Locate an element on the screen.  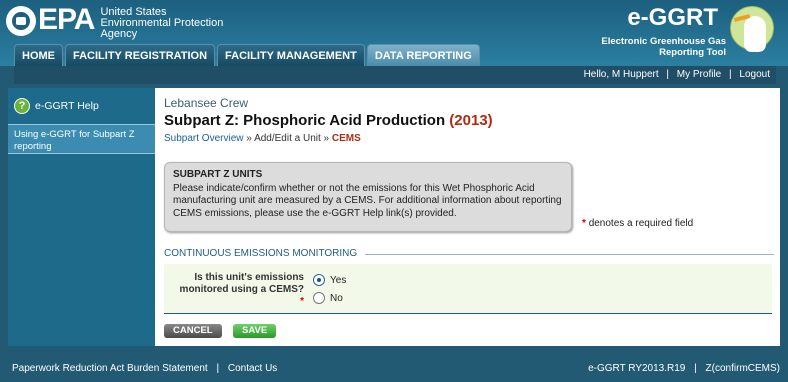
tab-data-reporting: DATA REPORTING is located at coordinates (423, 55).